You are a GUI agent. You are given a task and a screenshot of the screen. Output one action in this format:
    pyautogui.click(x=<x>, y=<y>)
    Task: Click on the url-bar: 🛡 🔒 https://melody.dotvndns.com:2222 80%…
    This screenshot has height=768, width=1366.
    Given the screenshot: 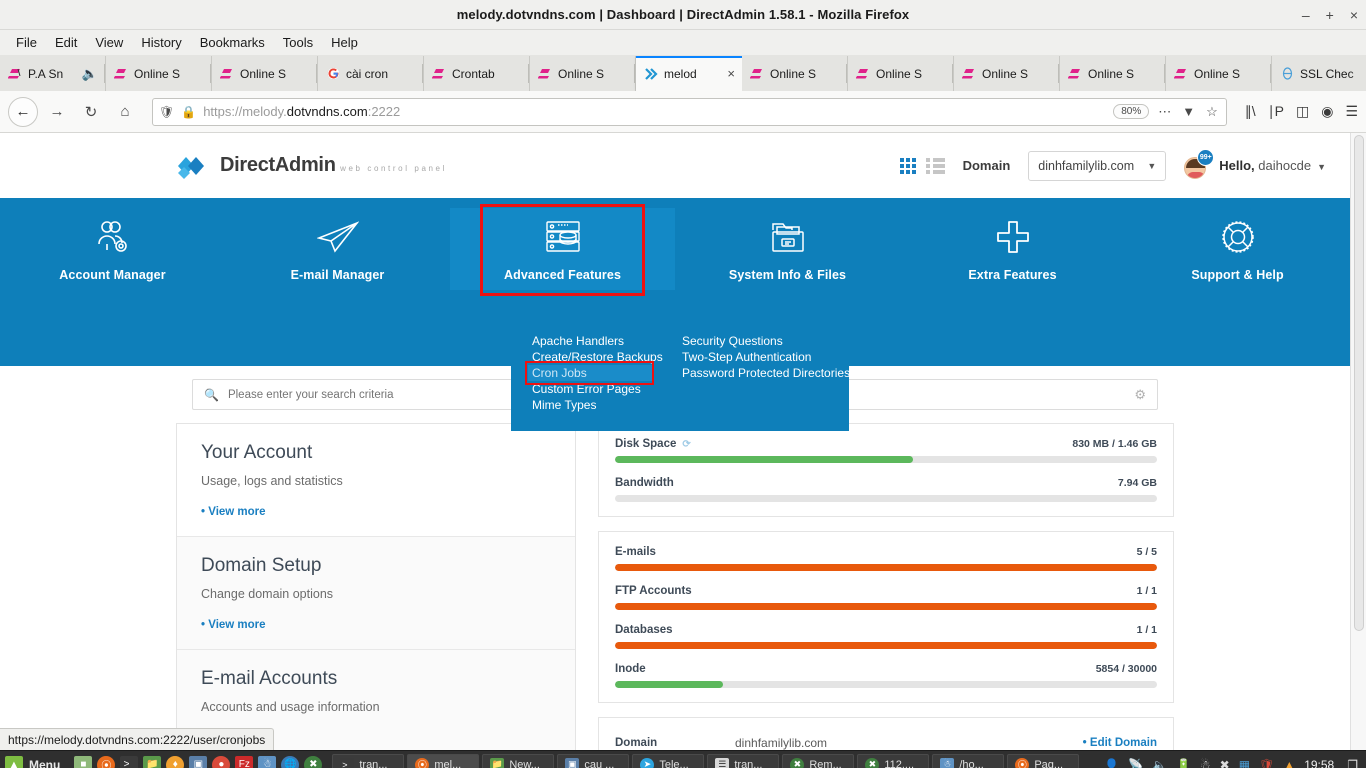 What is the action you would take?
    pyautogui.click(x=689, y=111)
    